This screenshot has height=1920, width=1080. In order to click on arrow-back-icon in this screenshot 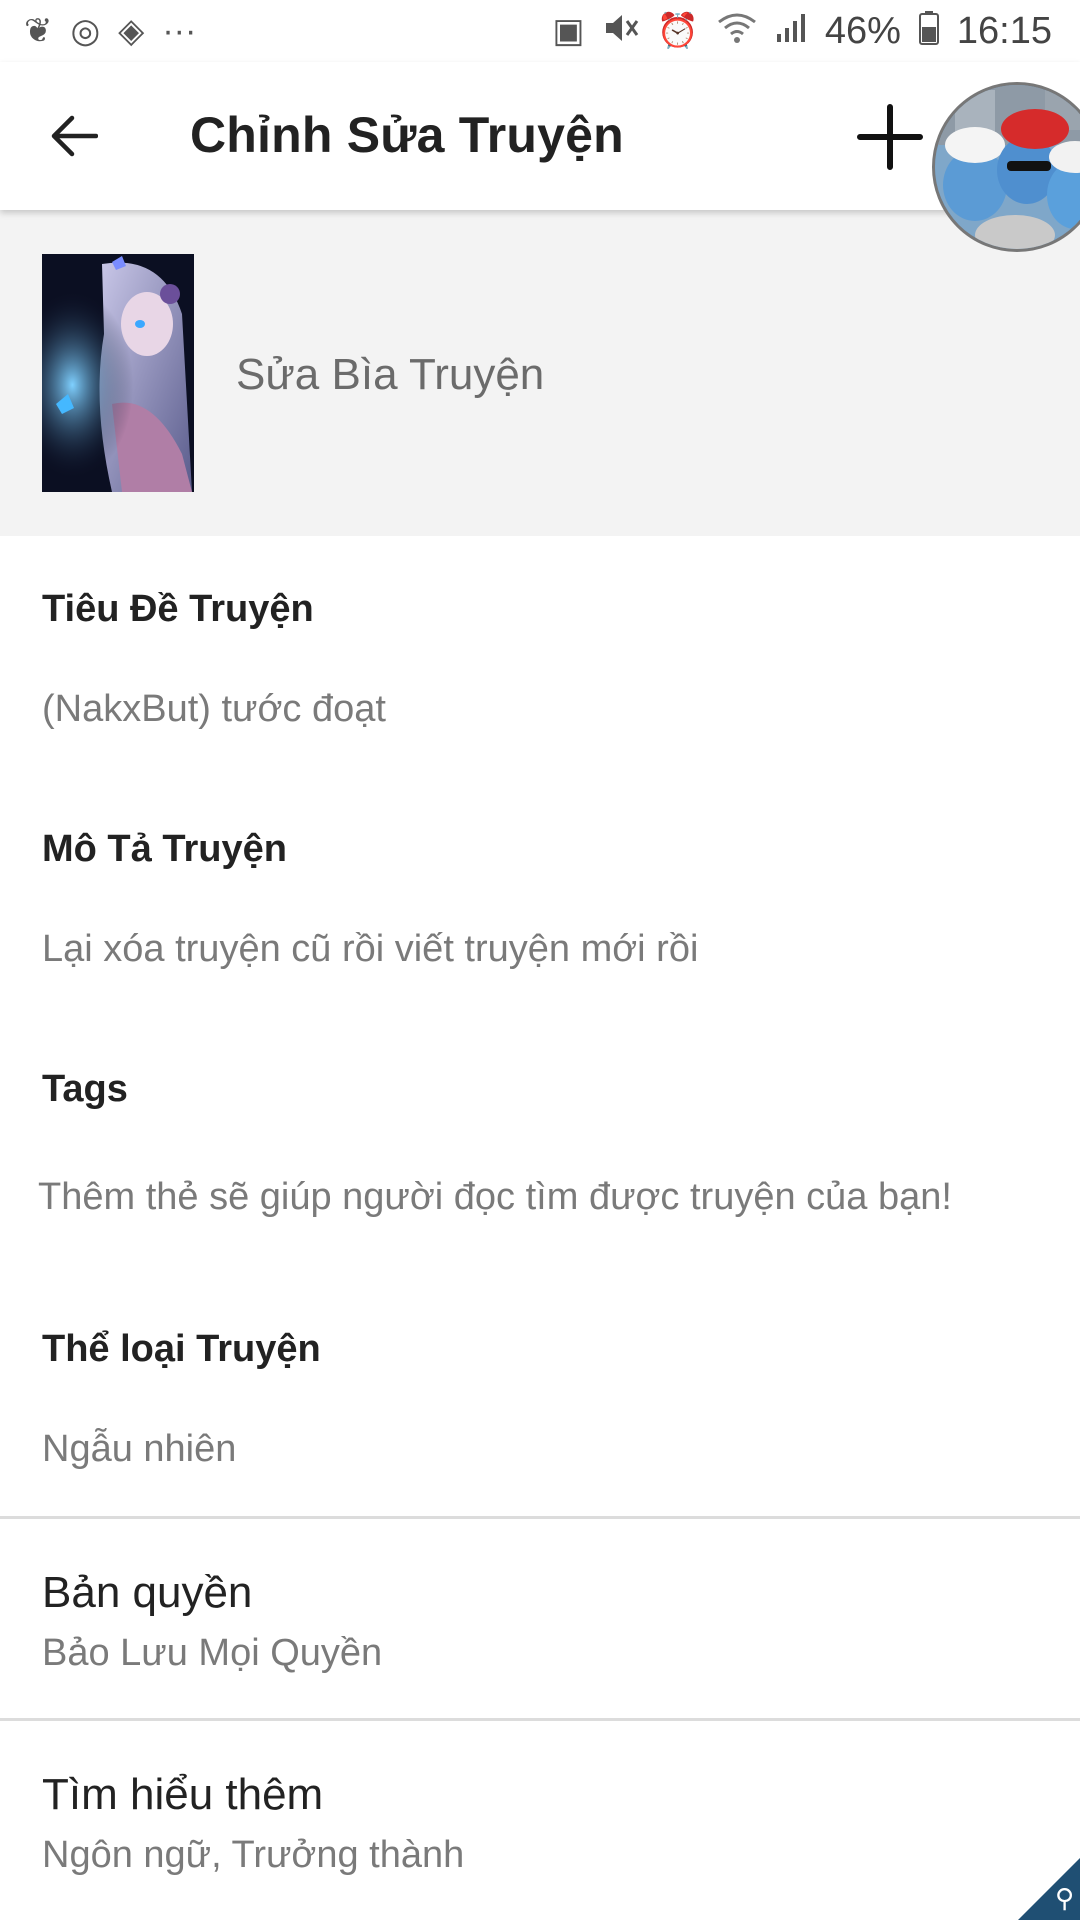, I will do `click(74, 136)`.